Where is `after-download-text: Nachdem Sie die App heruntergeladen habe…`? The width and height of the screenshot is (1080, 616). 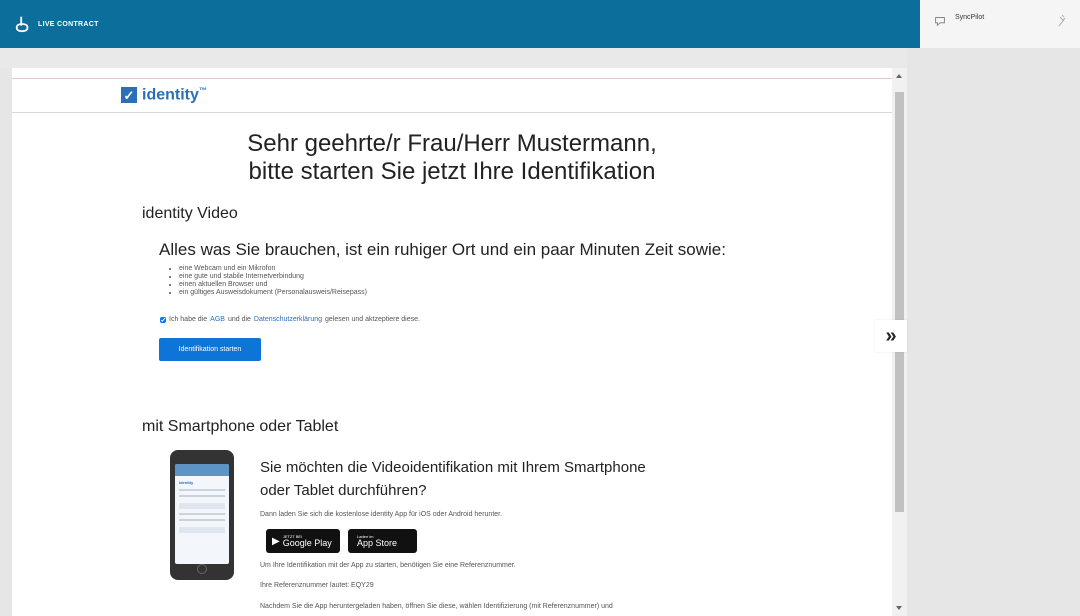
after-download-text: Nachdem Sie die App heruntergeladen habe… is located at coordinates (436, 606).